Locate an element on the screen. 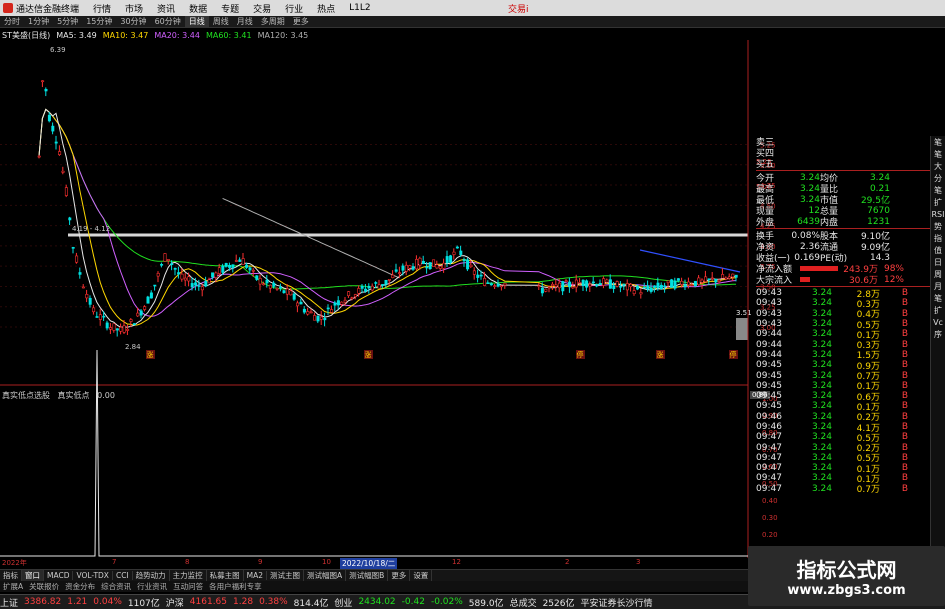  indicator-tab: CCI is located at coordinates (123, 575).